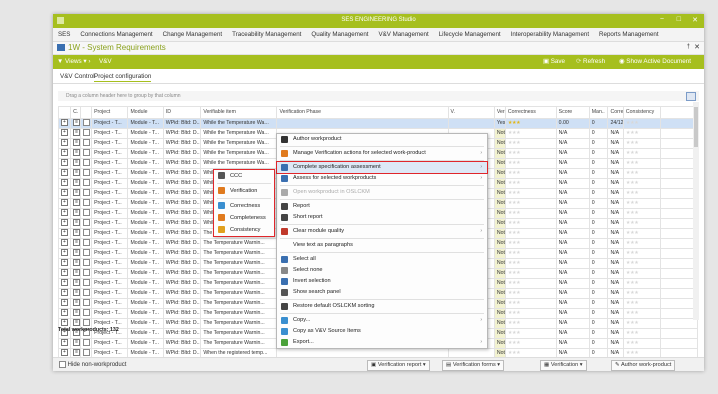 The image size is (718, 394). What do you see at coordinates (382, 139) in the screenshot?
I see `context-menu-item-author-workproduct: Author workproduct` at bounding box center [382, 139].